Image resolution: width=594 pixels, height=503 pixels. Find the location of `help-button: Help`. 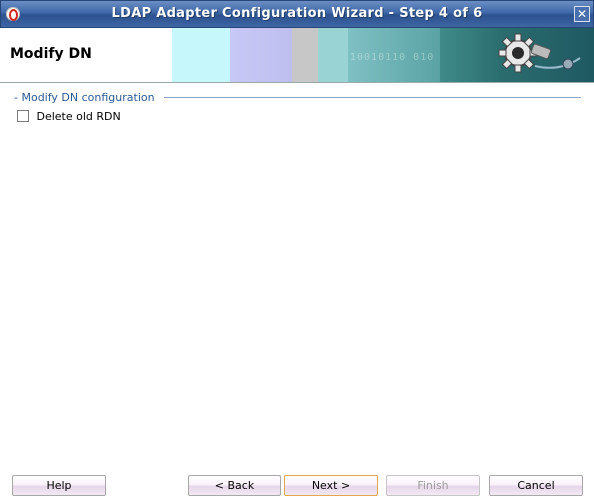

help-button: Help is located at coordinates (59, 485).